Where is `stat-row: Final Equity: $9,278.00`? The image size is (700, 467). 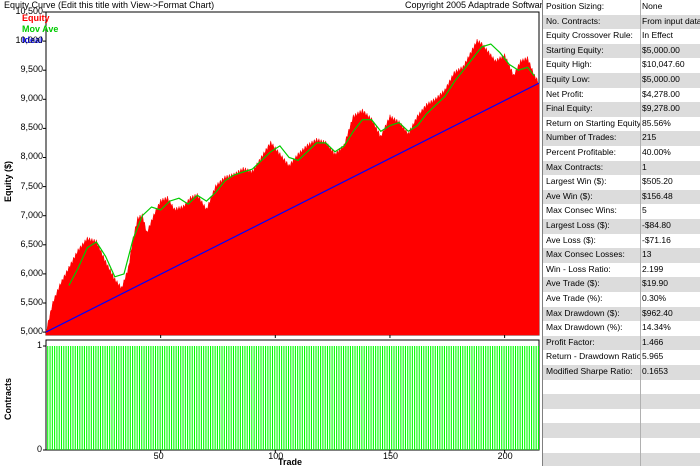 stat-row: Final Equity: $9,278.00 is located at coordinates (621, 109).